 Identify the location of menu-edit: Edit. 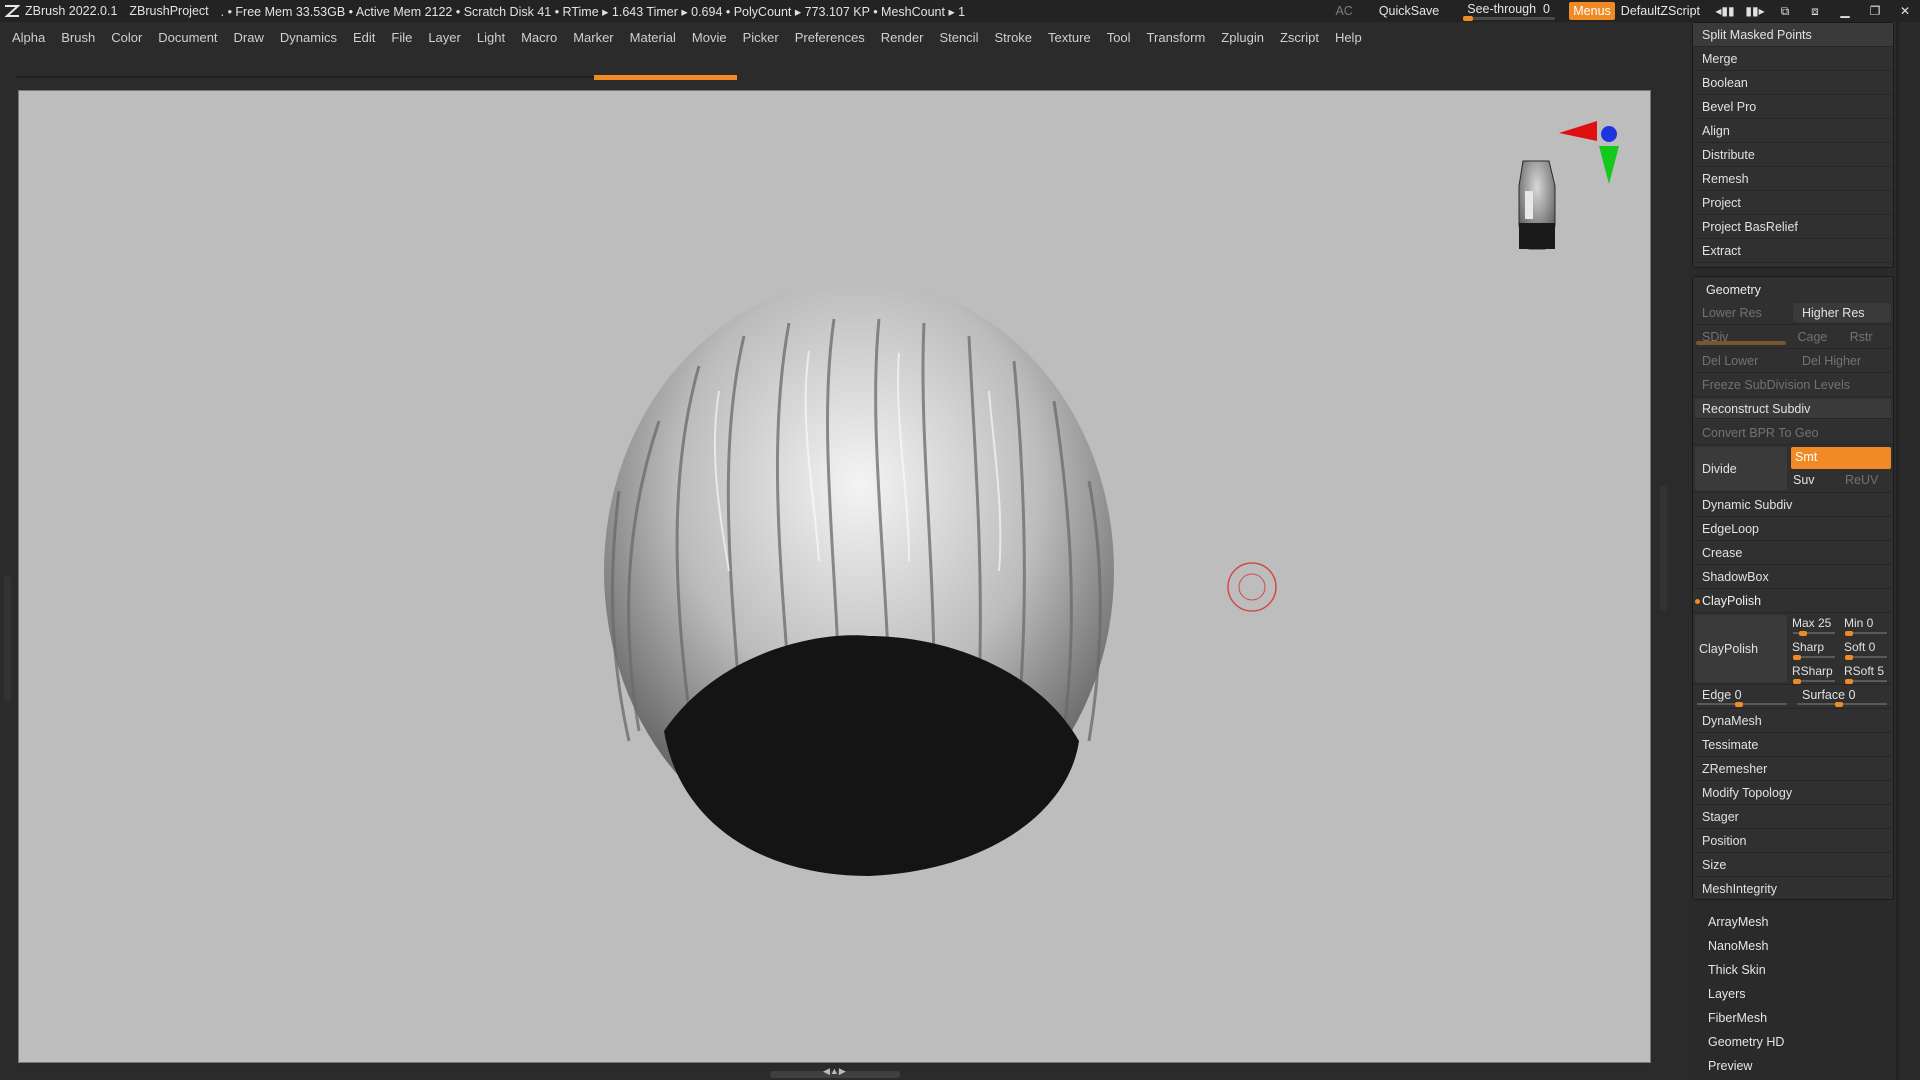
(364, 37).